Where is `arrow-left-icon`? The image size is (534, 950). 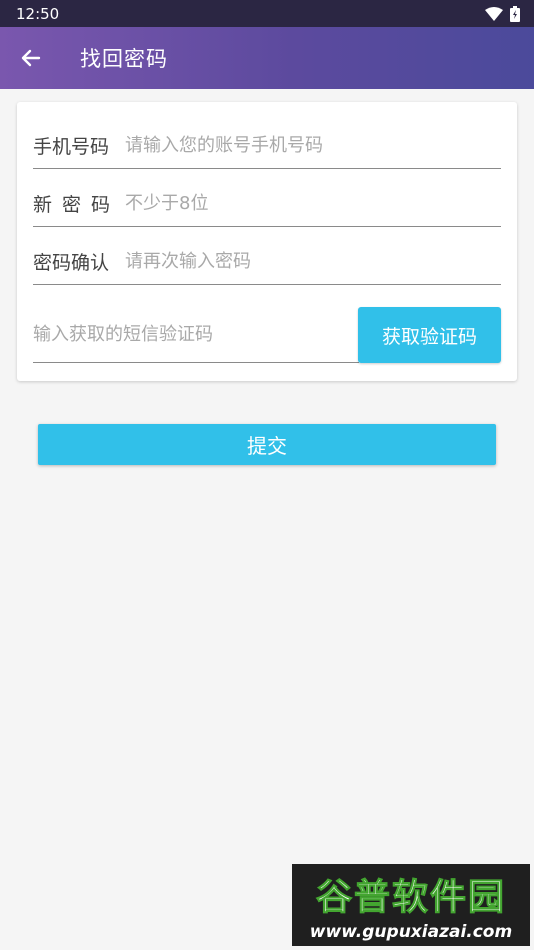
arrow-left-icon is located at coordinates (31, 58).